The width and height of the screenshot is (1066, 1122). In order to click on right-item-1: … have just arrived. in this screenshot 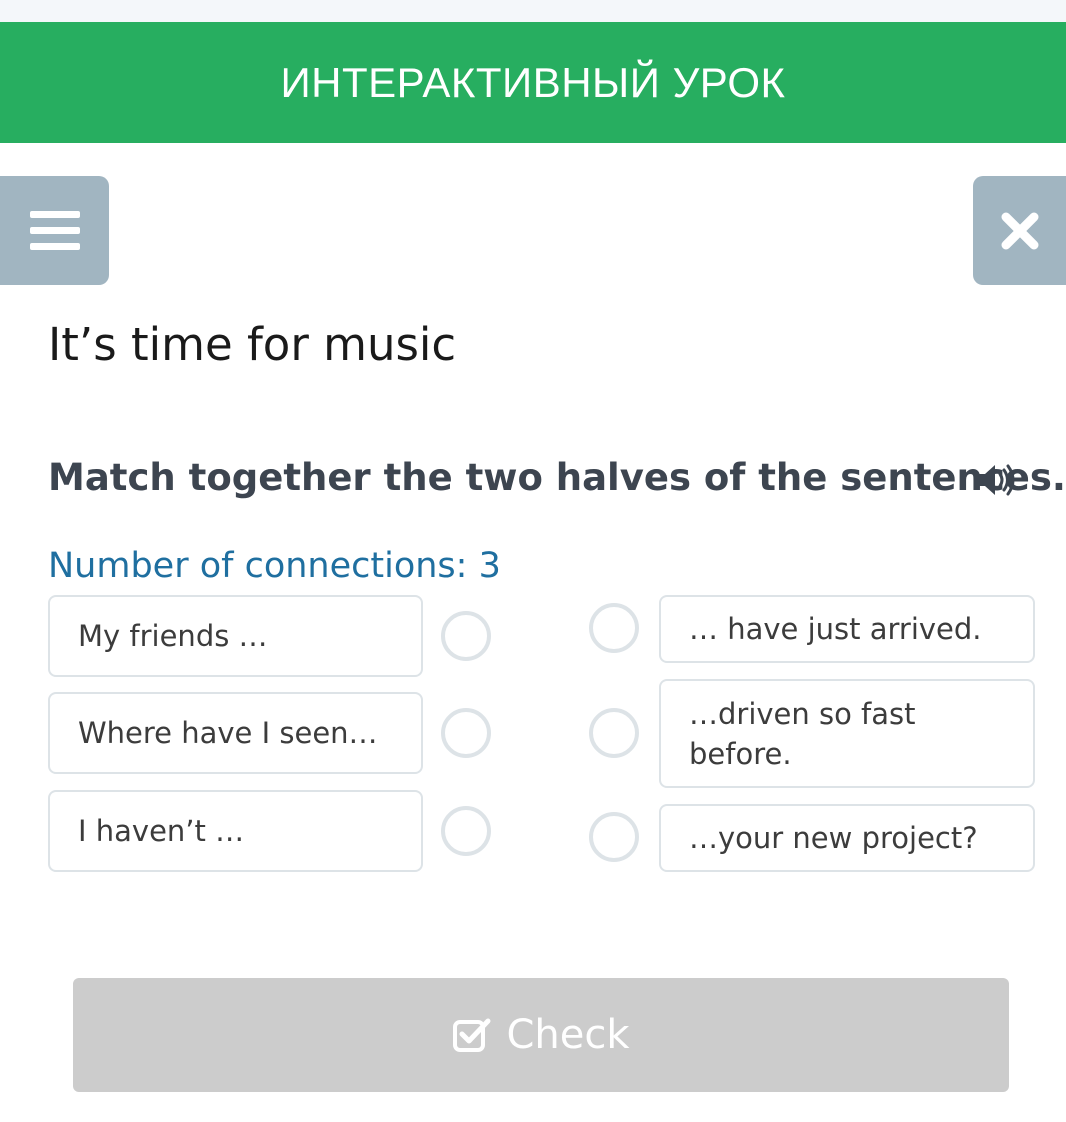, I will do `click(847, 629)`.